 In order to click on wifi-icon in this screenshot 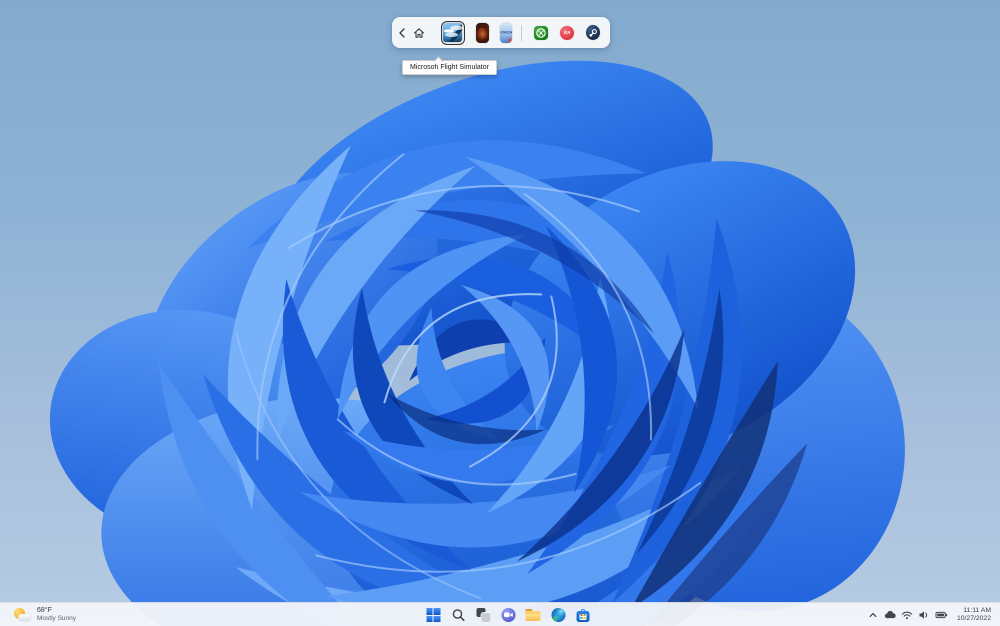, I will do `click(907, 615)`.